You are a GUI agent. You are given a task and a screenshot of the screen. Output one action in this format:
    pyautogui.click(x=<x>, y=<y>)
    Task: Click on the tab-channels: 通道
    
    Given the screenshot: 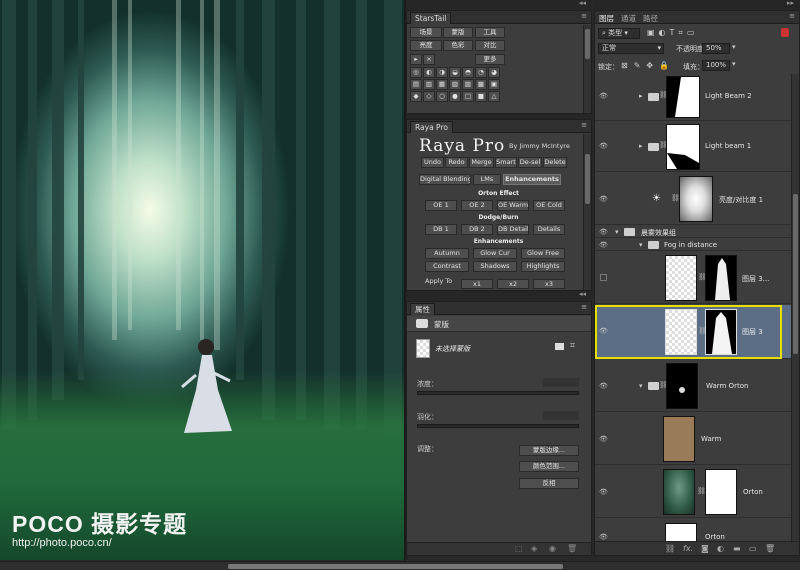 What is the action you would take?
    pyautogui.click(x=628, y=18)
    